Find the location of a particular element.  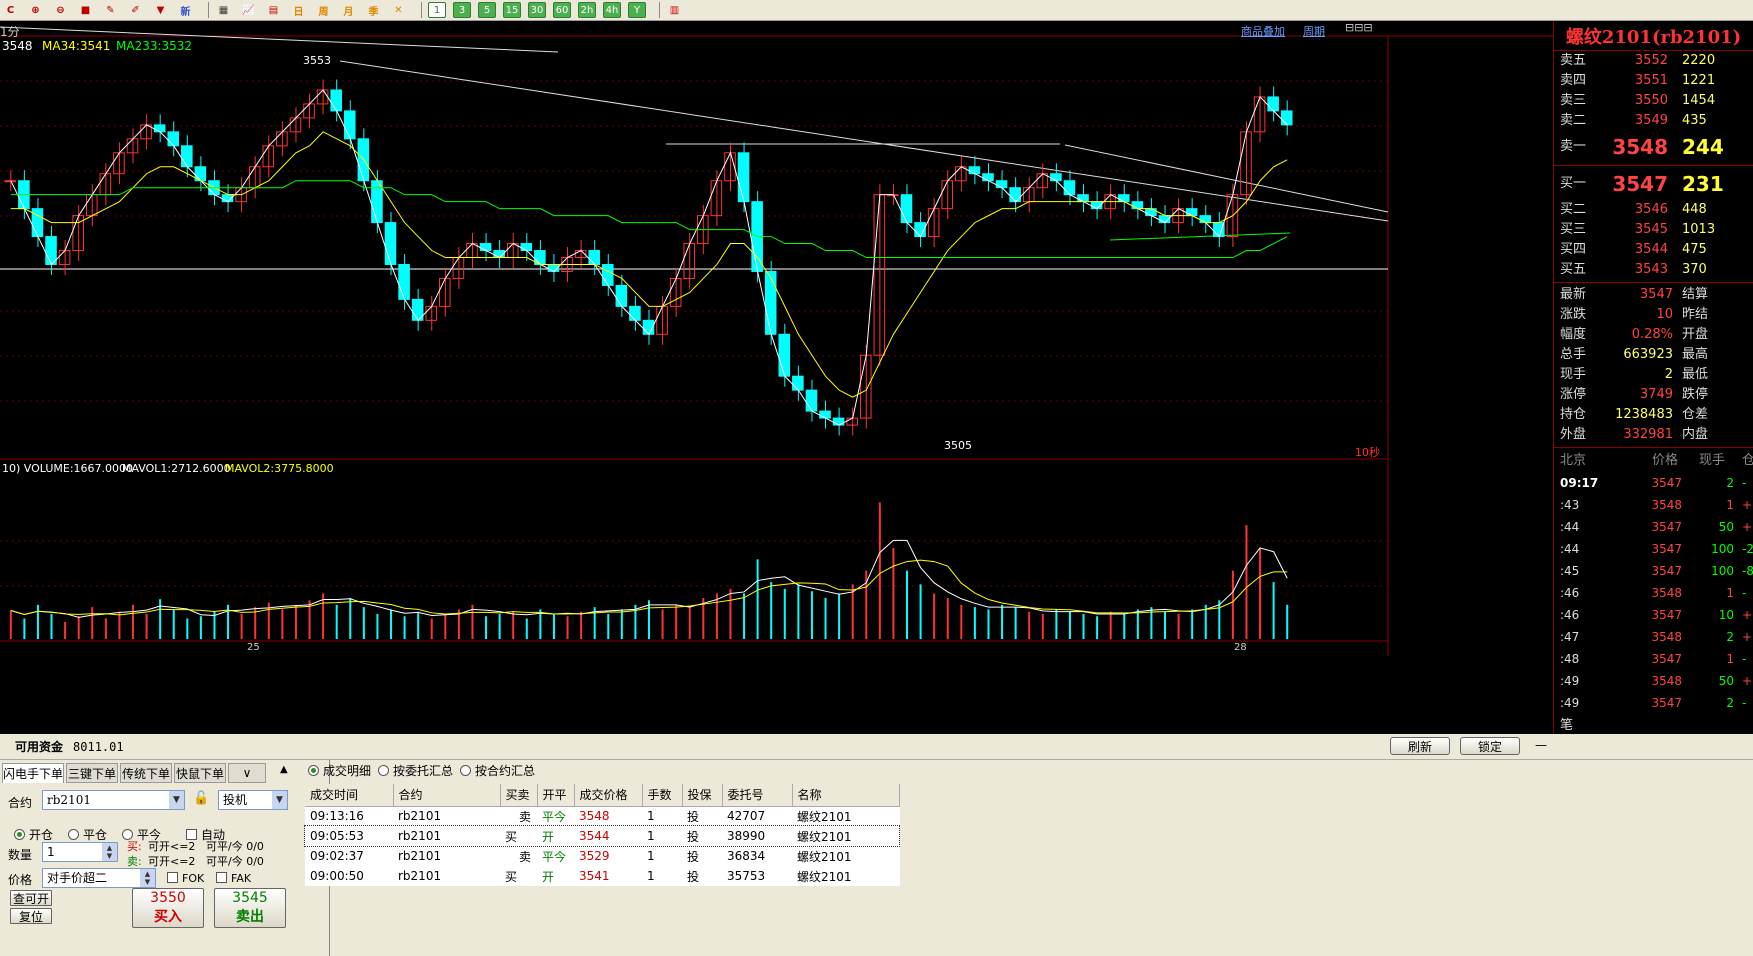

draw-icon: ✎ is located at coordinates (110, 10).